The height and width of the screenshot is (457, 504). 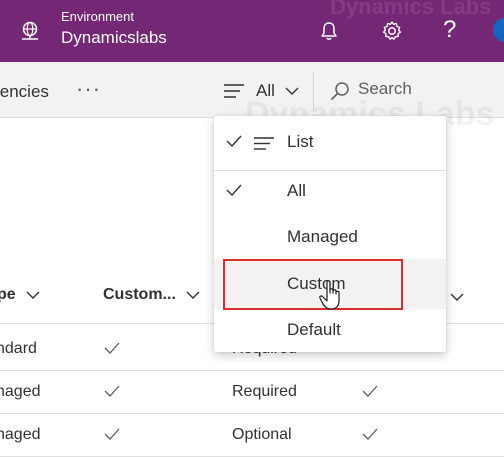 What do you see at coordinates (322, 236) in the screenshot?
I see `menu-item-label: Managed` at bounding box center [322, 236].